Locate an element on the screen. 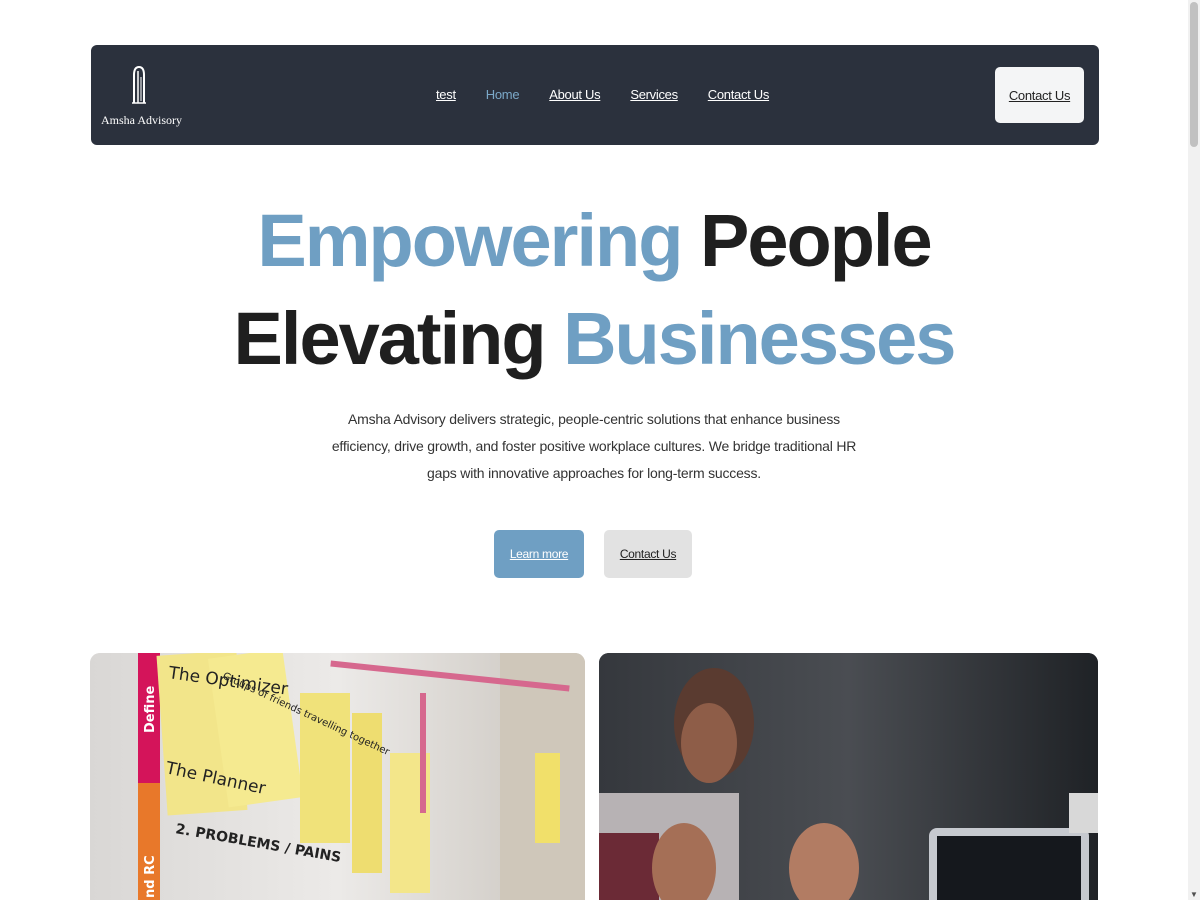 The image size is (1200, 900). nav-item-contact-us: Contact Us is located at coordinates (739, 94).